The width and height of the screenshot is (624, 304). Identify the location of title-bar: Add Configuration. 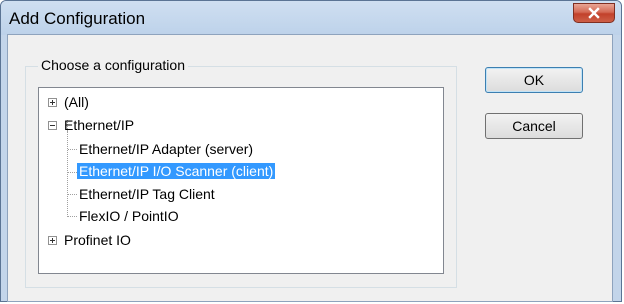
(311, 18).